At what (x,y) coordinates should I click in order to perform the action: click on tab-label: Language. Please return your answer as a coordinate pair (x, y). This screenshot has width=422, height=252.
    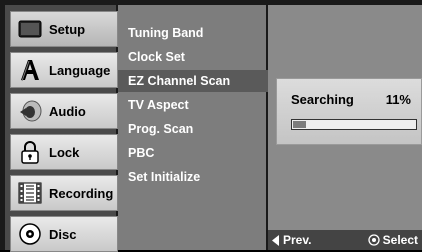
    Looking at the image, I should click on (80, 70).